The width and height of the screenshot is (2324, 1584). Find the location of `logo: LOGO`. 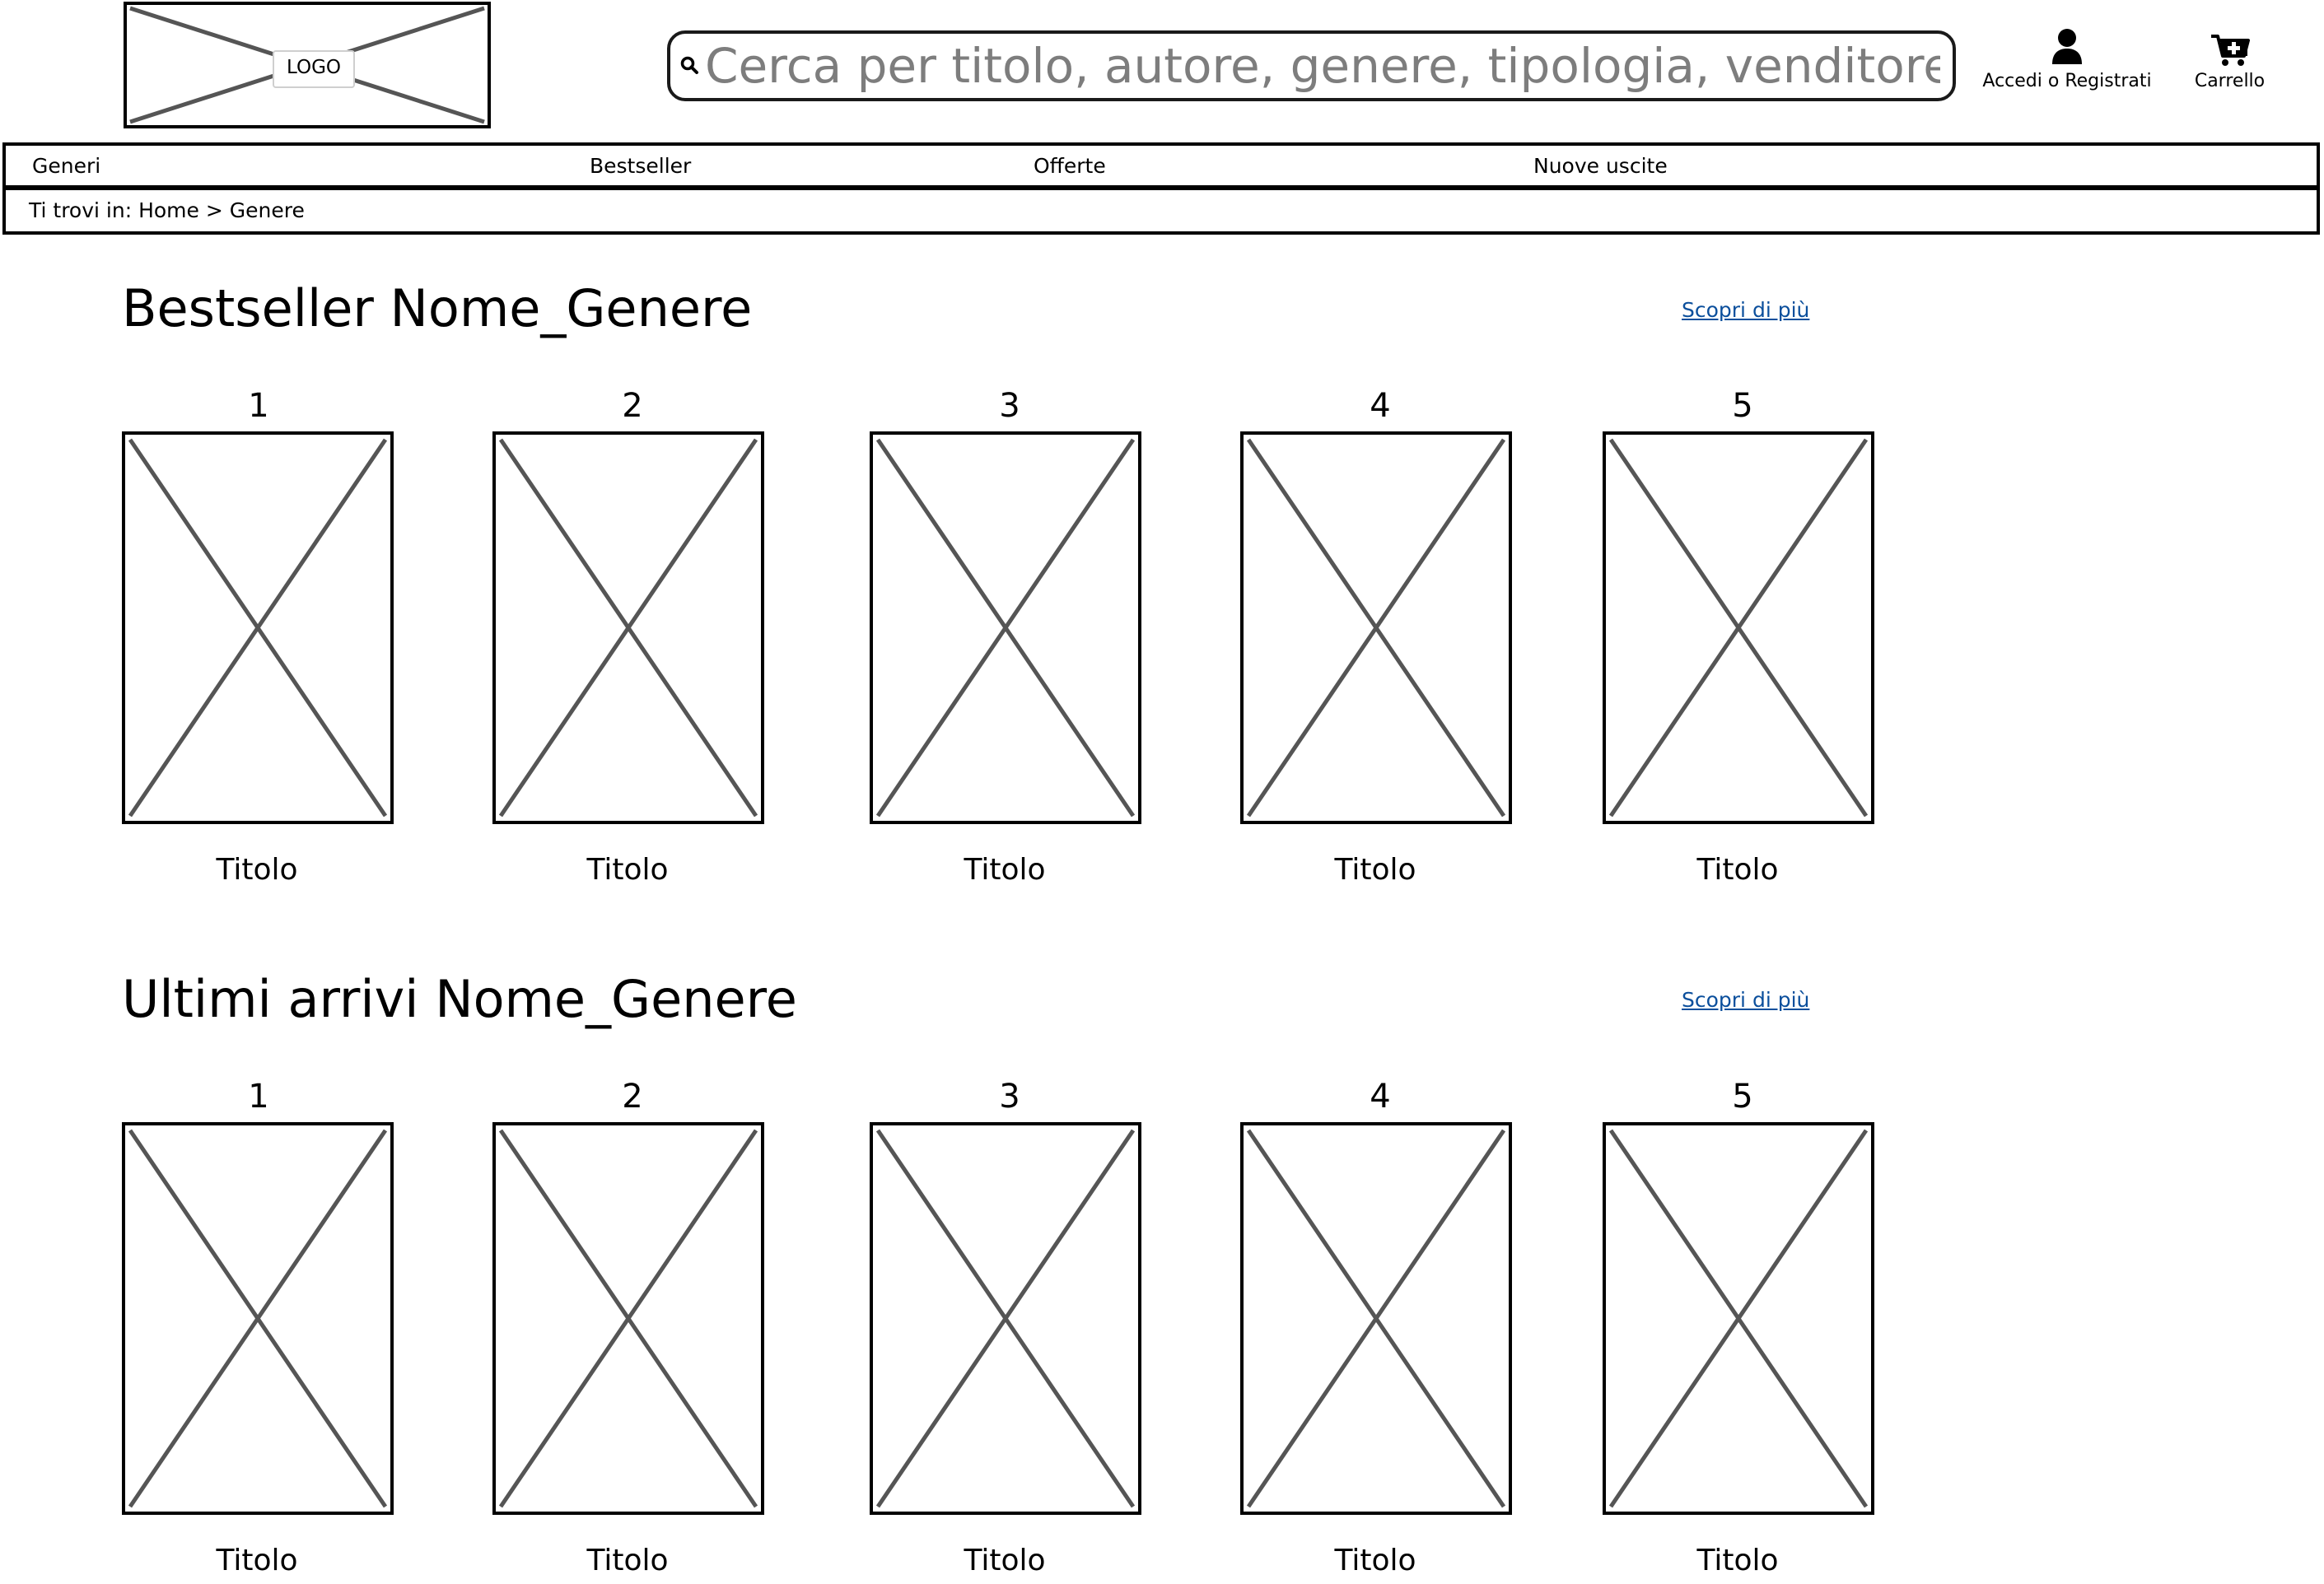

logo: LOGO is located at coordinates (307, 65).